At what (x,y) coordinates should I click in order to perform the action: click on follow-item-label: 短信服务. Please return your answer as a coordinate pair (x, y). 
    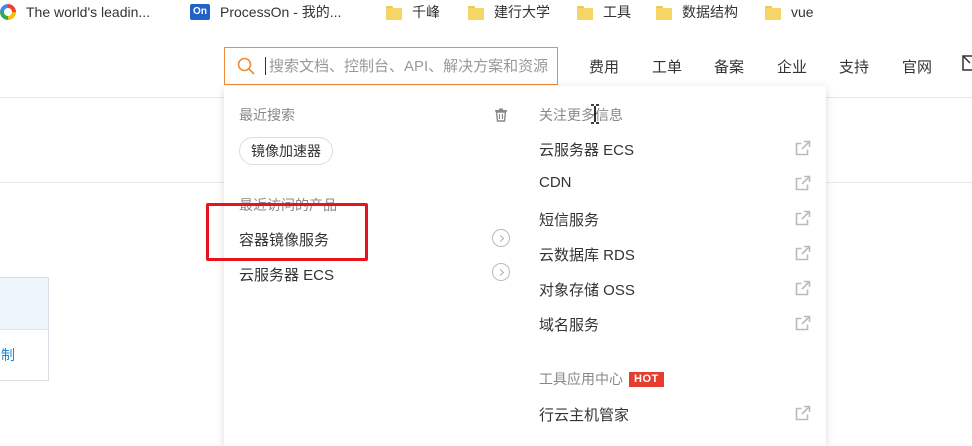
    Looking at the image, I should click on (569, 220).